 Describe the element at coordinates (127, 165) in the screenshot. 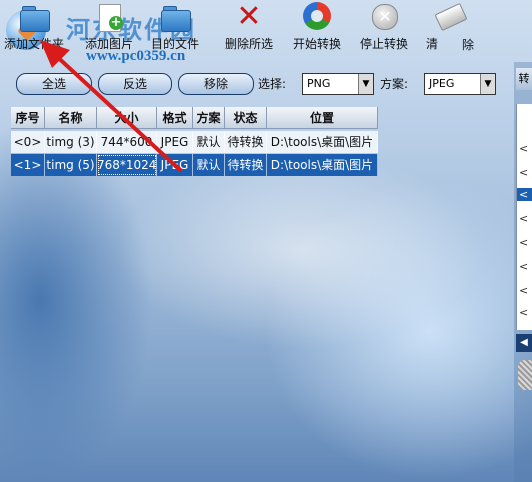

I see `cell-size: 768*1024` at that location.